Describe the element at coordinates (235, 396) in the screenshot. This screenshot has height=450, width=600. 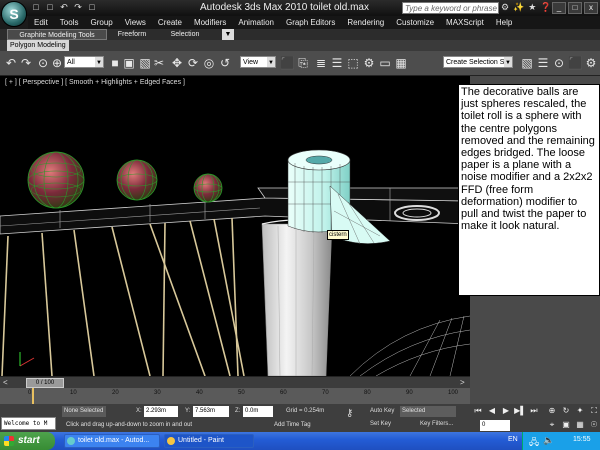
I see `track-bar: 0 10 20 30 40 50 60 70 80 90 100` at that location.